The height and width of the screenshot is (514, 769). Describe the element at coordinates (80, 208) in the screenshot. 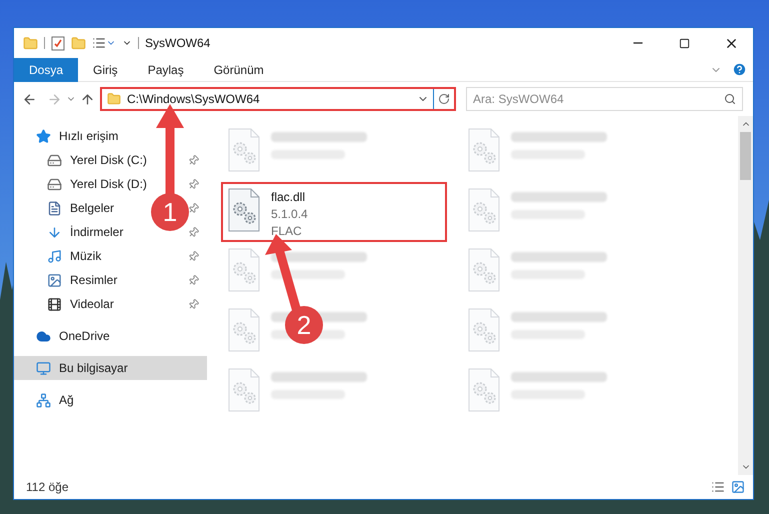

I see `sidebar-item: Belgeler` at that location.